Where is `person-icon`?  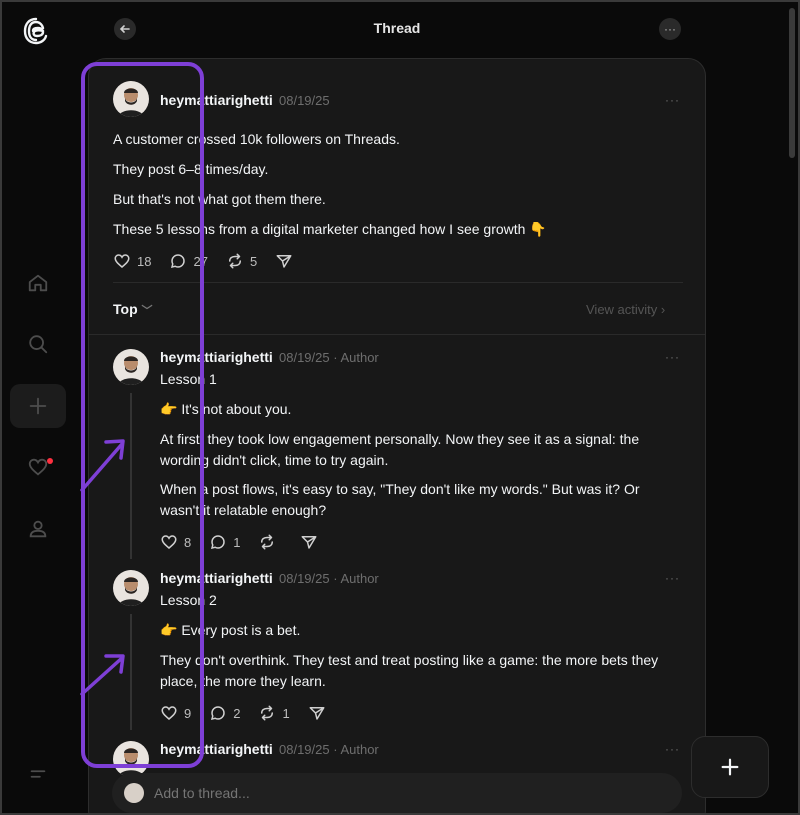 person-icon is located at coordinates (38, 529).